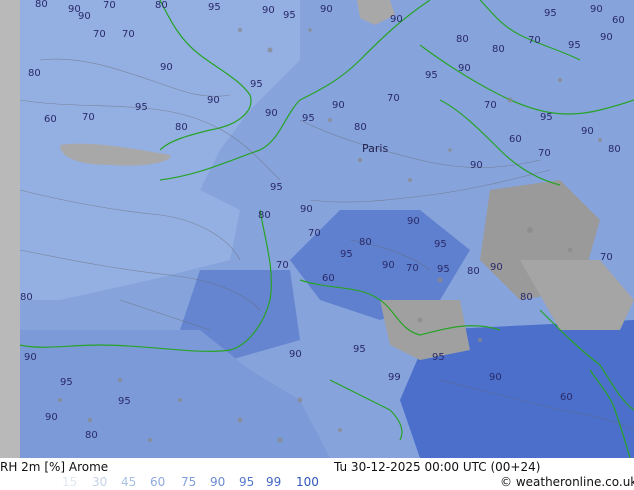 This screenshot has height=490, width=634. Describe the element at coordinates (218, 482) in the screenshot. I see `legend-scale-value: 90` at that location.